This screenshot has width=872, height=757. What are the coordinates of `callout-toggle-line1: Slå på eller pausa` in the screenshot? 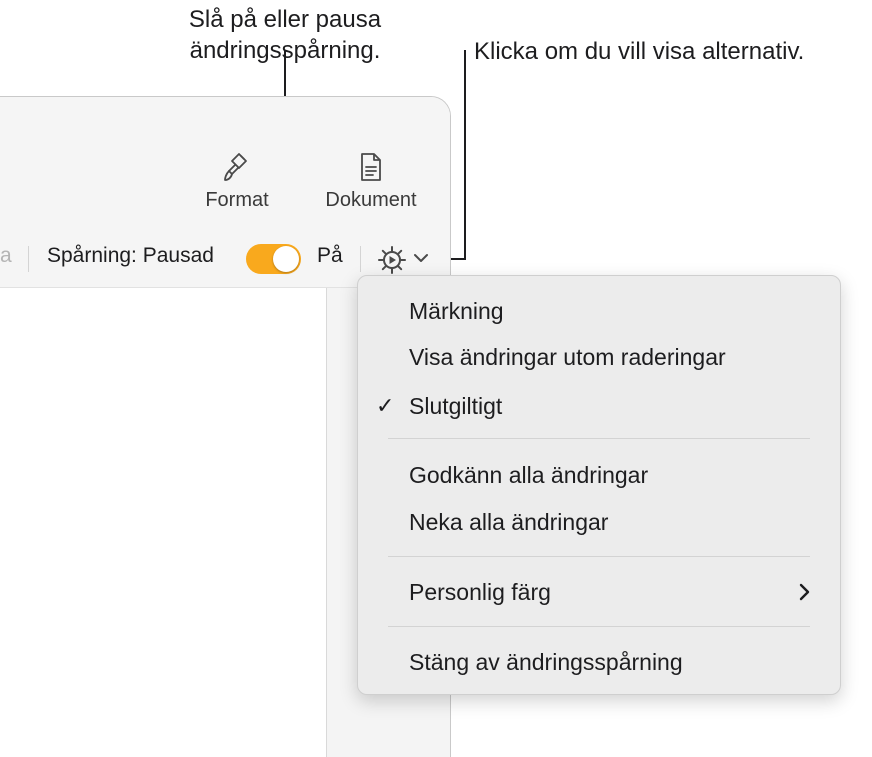 It's located at (285, 19).